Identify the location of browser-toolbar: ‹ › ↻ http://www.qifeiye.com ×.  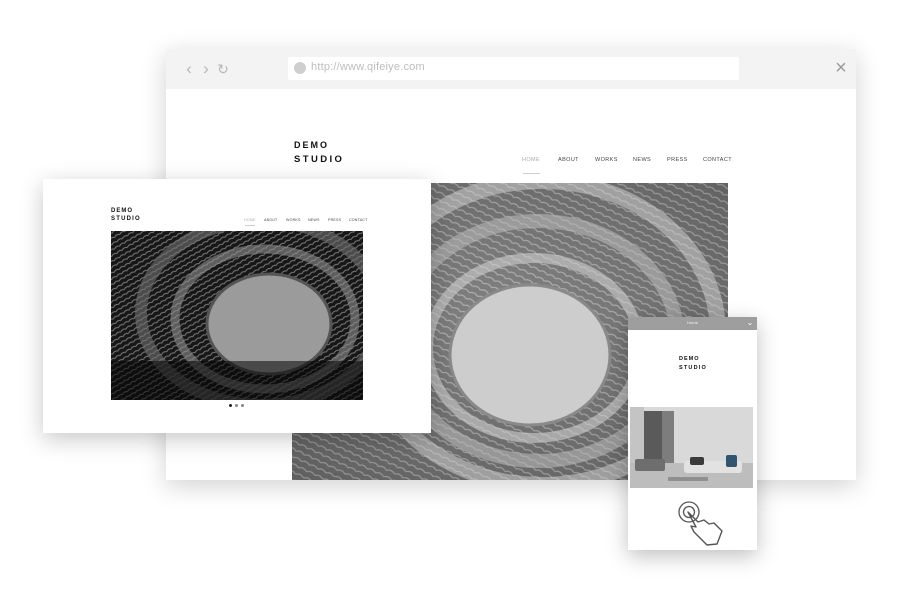
(511, 69).